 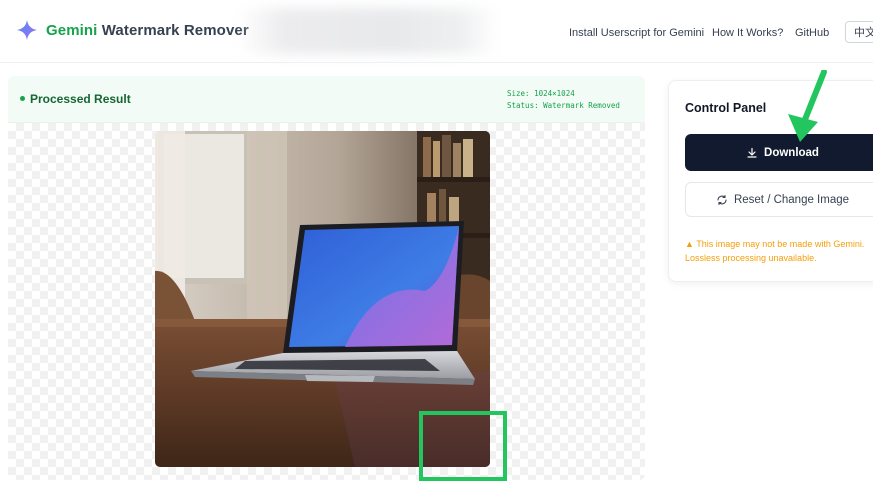 I want to click on reset-button: Reset / Change Image, so click(x=779, y=199).